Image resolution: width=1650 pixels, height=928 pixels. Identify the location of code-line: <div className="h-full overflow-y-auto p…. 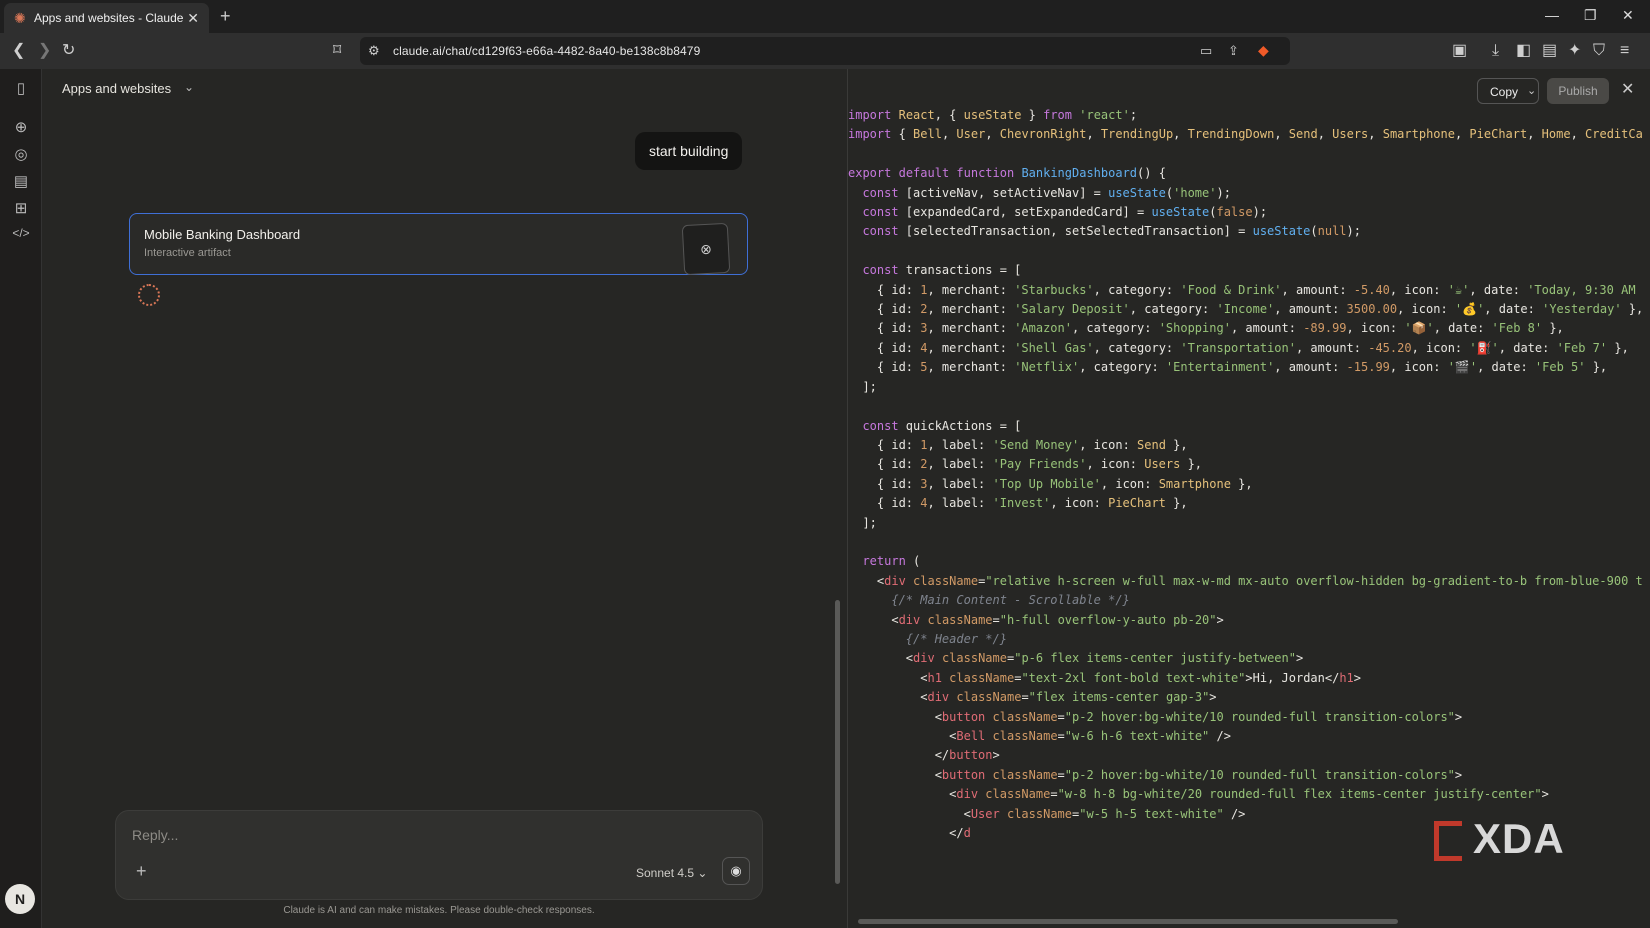
(1036, 619).